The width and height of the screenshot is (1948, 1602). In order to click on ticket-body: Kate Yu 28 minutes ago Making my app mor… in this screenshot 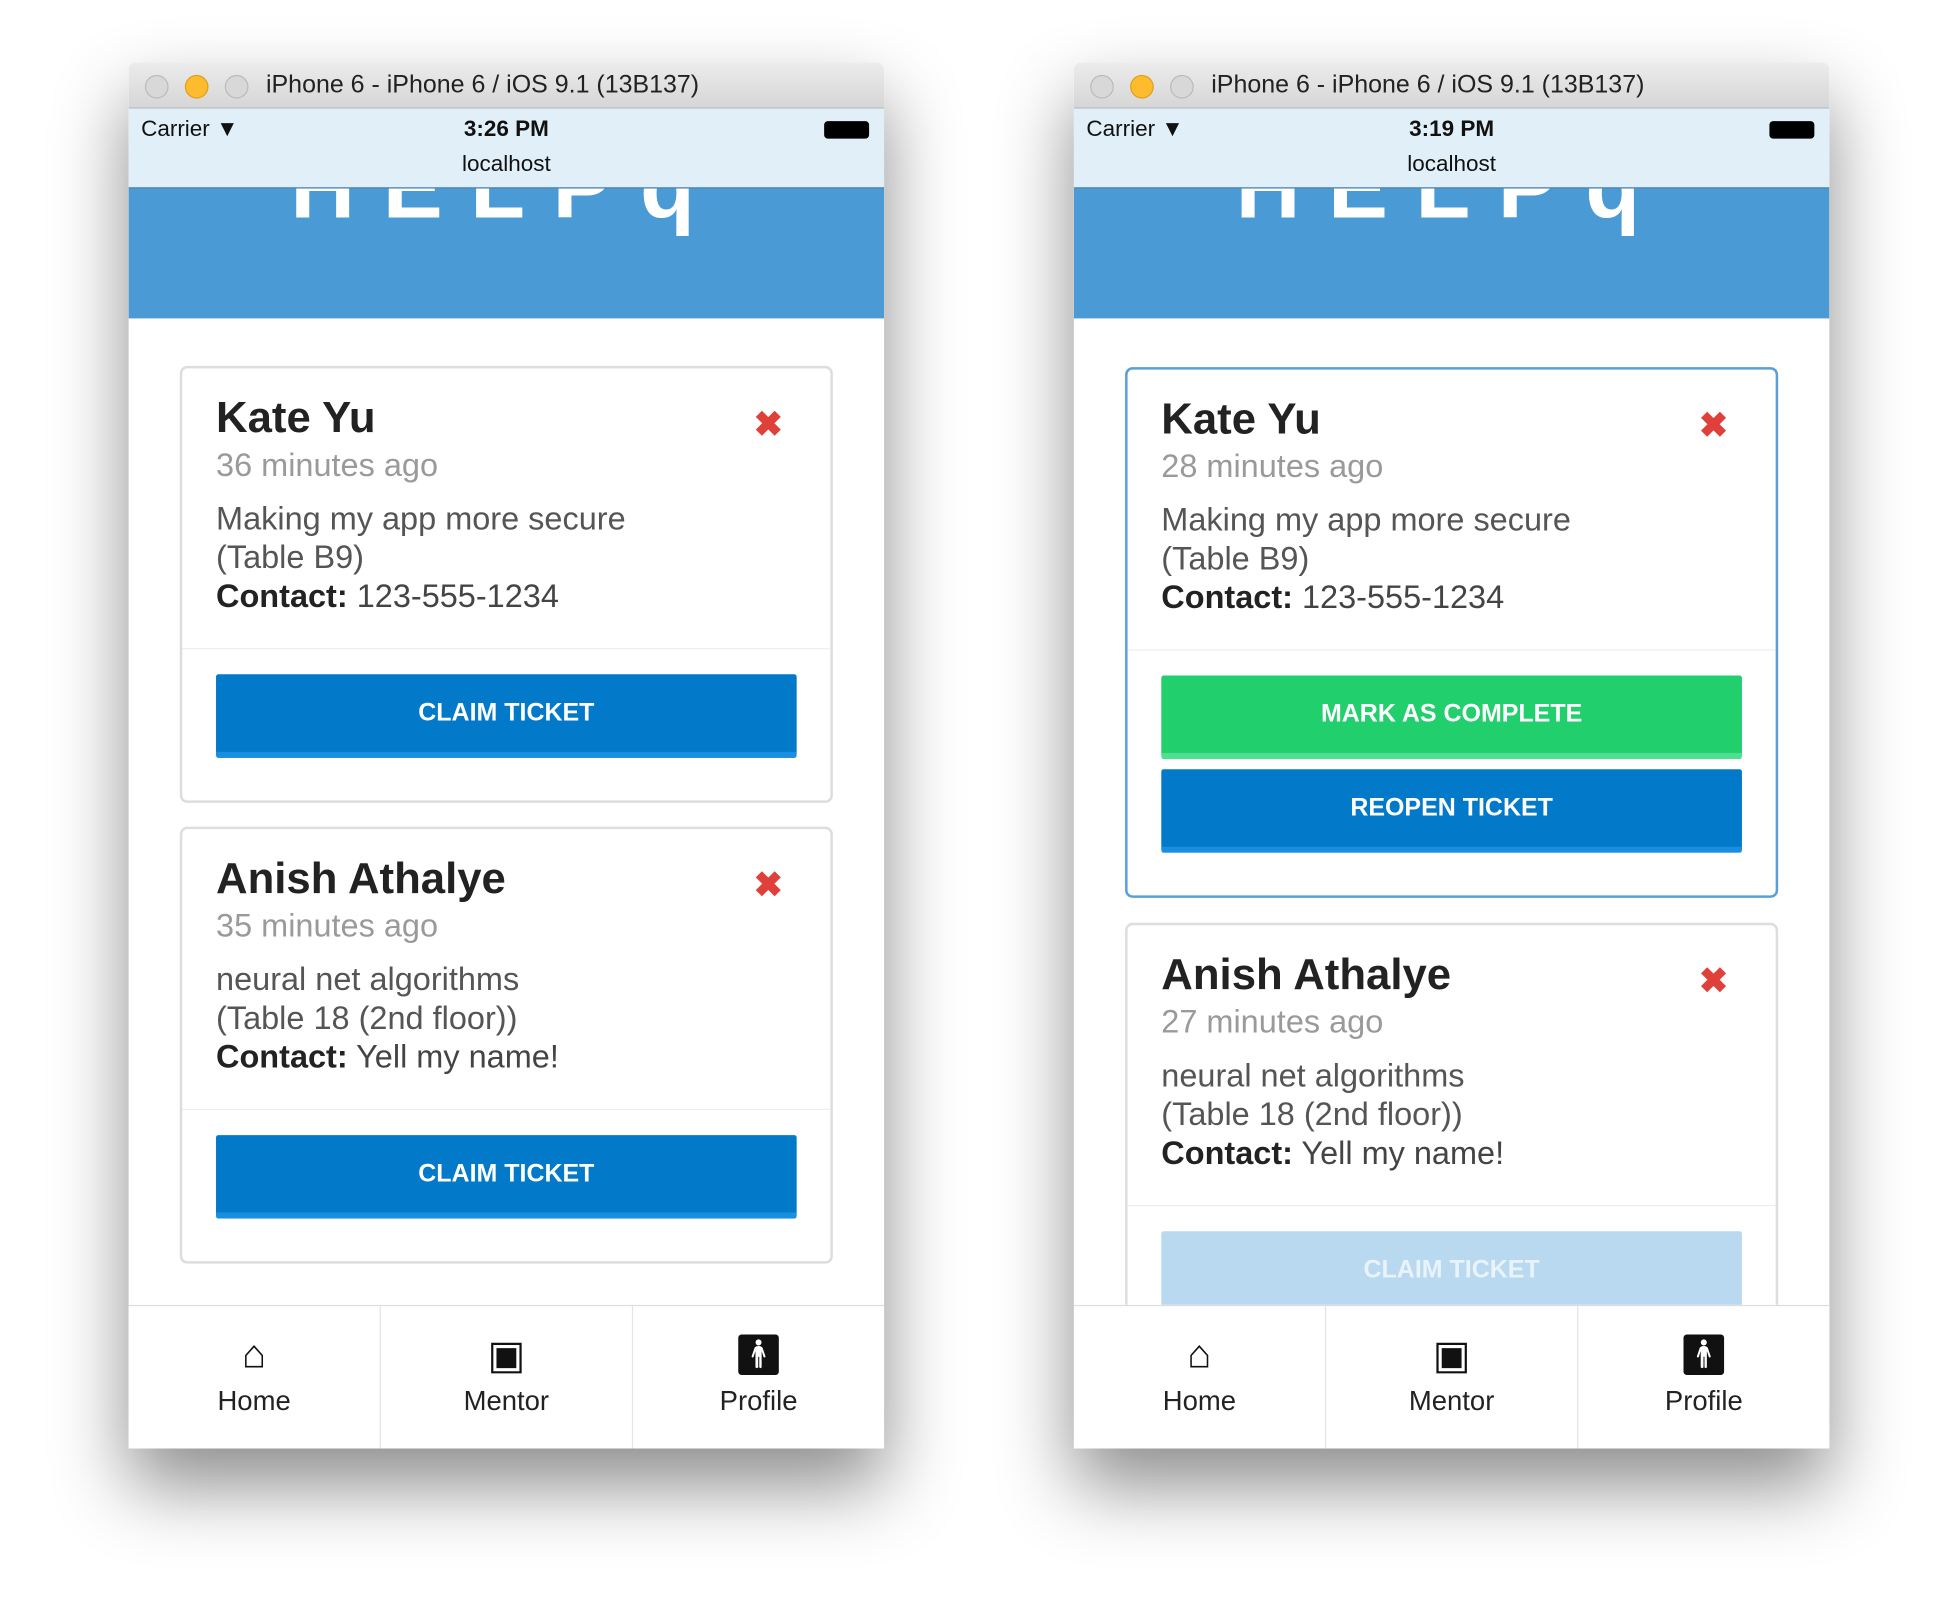, I will do `click(1451, 510)`.